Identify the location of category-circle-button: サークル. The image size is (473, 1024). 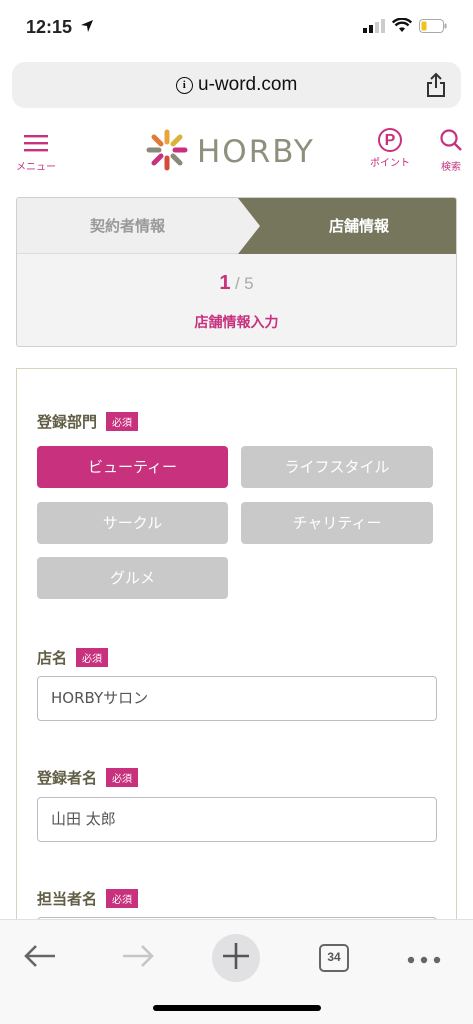
(132, 523).